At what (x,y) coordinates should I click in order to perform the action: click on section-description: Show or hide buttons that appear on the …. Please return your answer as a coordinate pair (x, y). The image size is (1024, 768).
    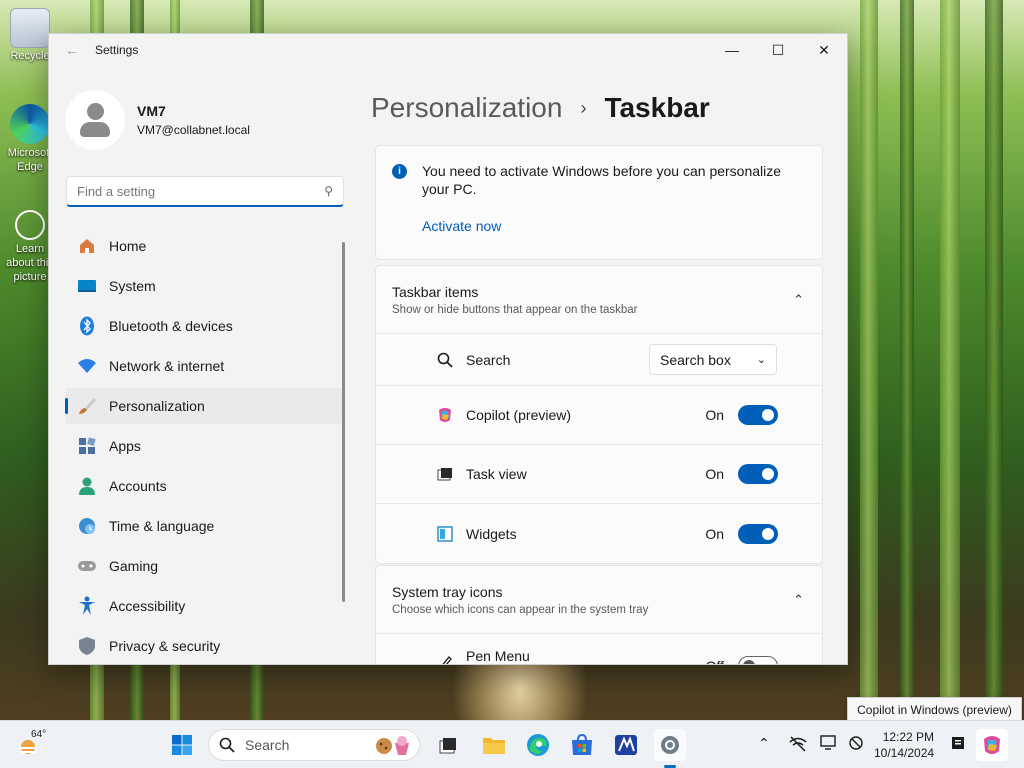
    Looking at the image, I should click on (515, 310).